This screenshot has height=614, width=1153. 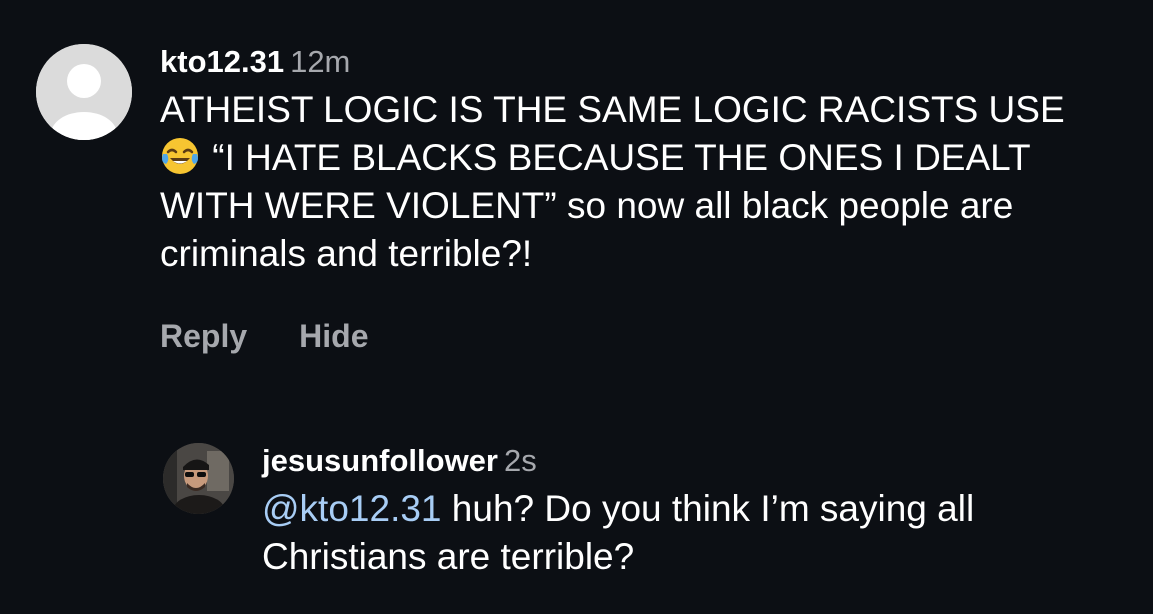 I want to click on reply-button: Reply, so click(x=203, y=336).